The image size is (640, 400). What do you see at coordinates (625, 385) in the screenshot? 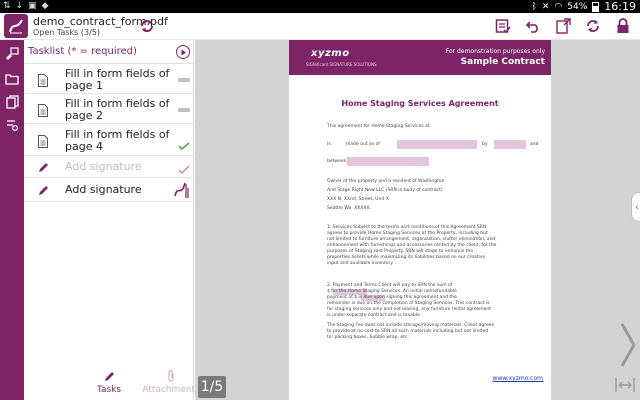
I see `fit-width-icon` at bounding box center [625, 385].